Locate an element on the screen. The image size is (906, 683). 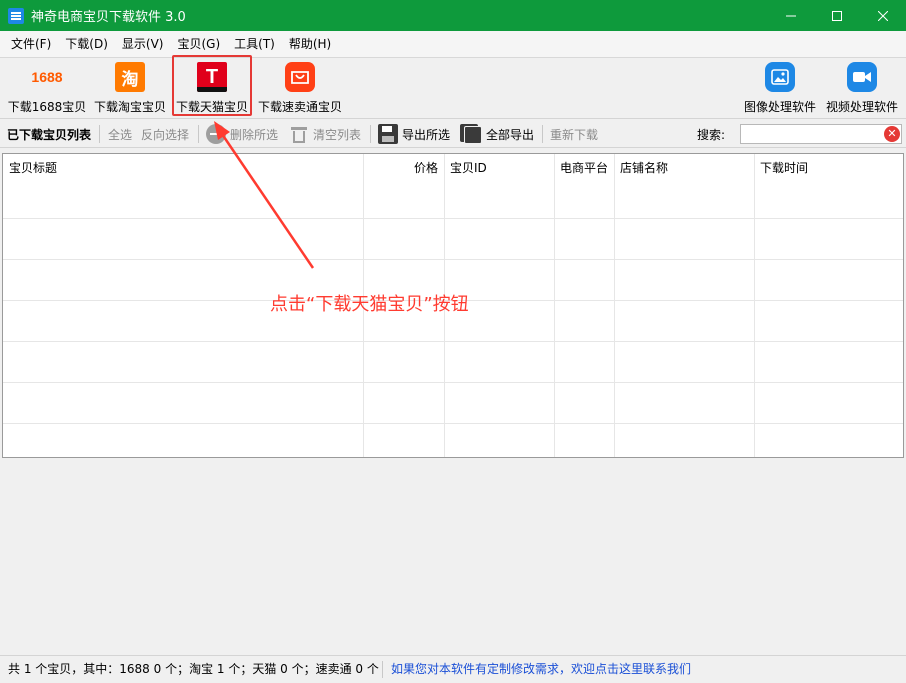
separator is located at coordinates (382, 669).